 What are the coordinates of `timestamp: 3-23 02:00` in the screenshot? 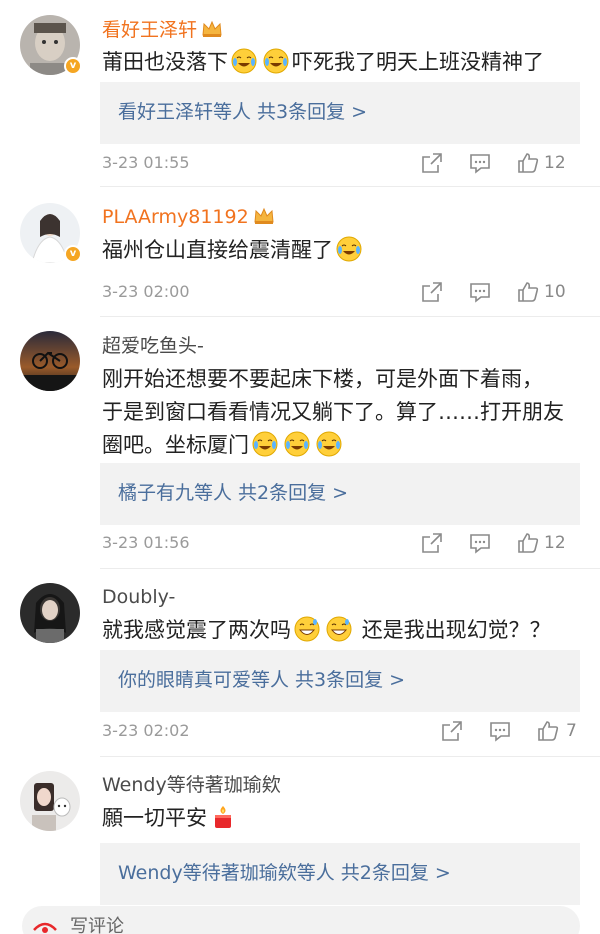 It's located at (146, 291).